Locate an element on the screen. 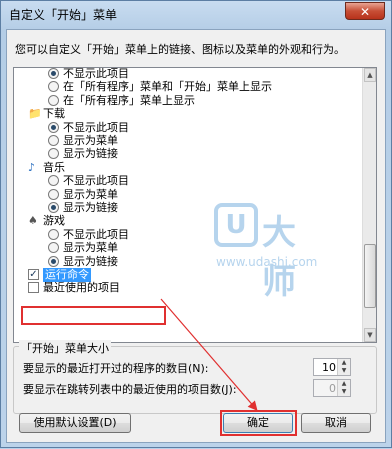 Image resolution: width=392 pixels, height=449 pixels. title-bar: 自定义「开始」菜单 ✕ is located at coordinates (196, 15).